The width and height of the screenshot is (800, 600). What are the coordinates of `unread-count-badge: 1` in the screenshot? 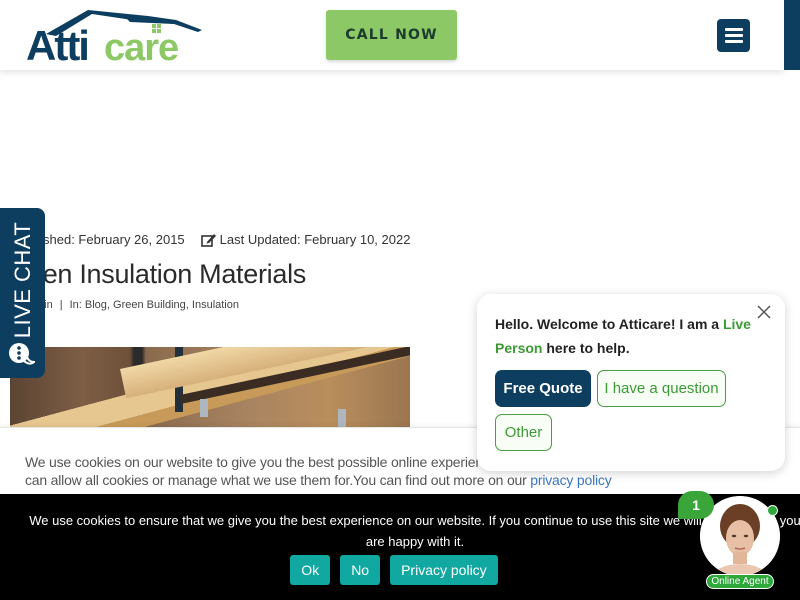 It's located at (696, 505).